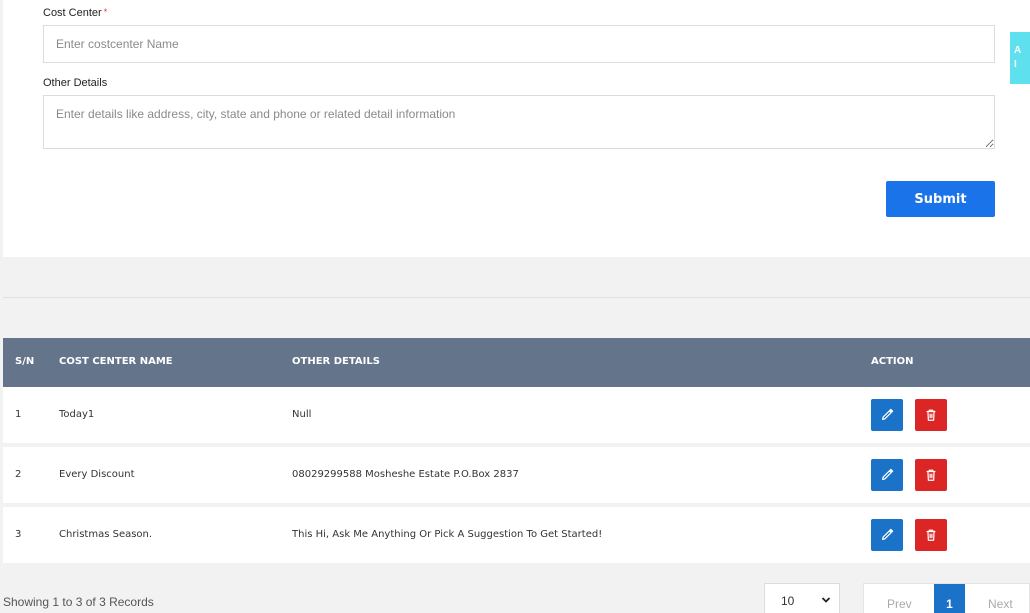  I want to click on row-sn: 3, so click(18, 534).